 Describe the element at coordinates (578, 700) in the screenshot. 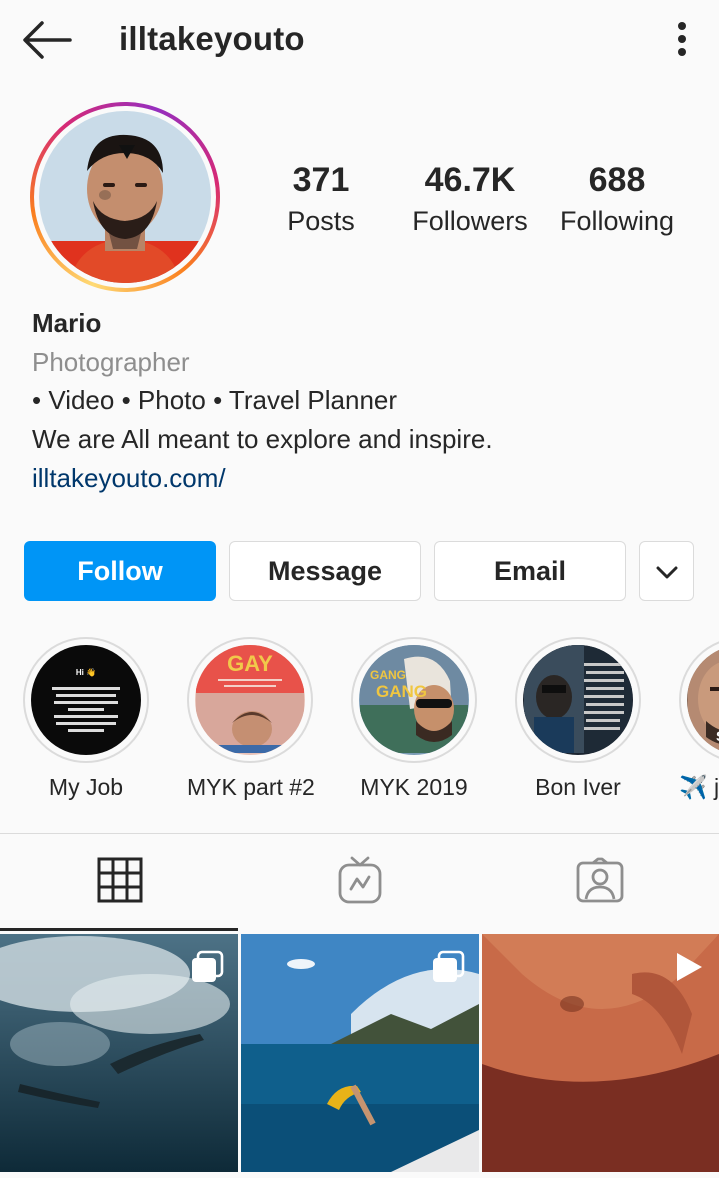

I see `highlight-cover` at that location.